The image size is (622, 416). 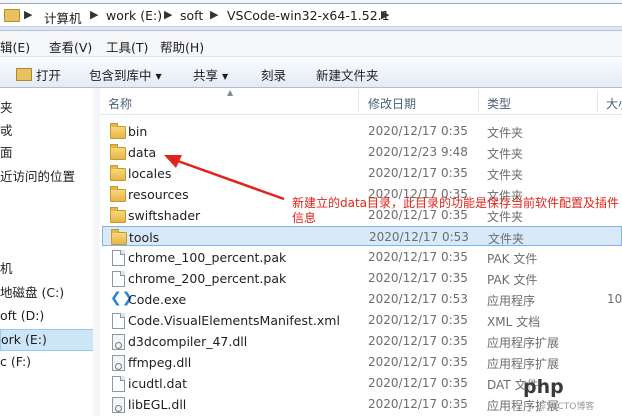 What do you see at coordinates (138, 131) in the screenshot?
I see `file-name: bin` at bounding box center [138, 131].